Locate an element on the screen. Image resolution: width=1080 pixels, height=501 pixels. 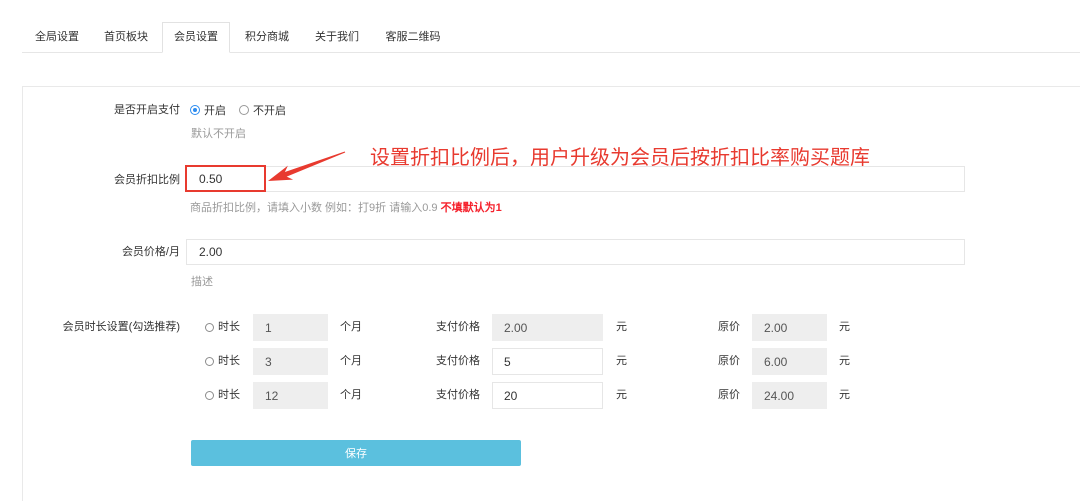
pay-enable-help: 默认不开启 is located at coordinates (218, 134).